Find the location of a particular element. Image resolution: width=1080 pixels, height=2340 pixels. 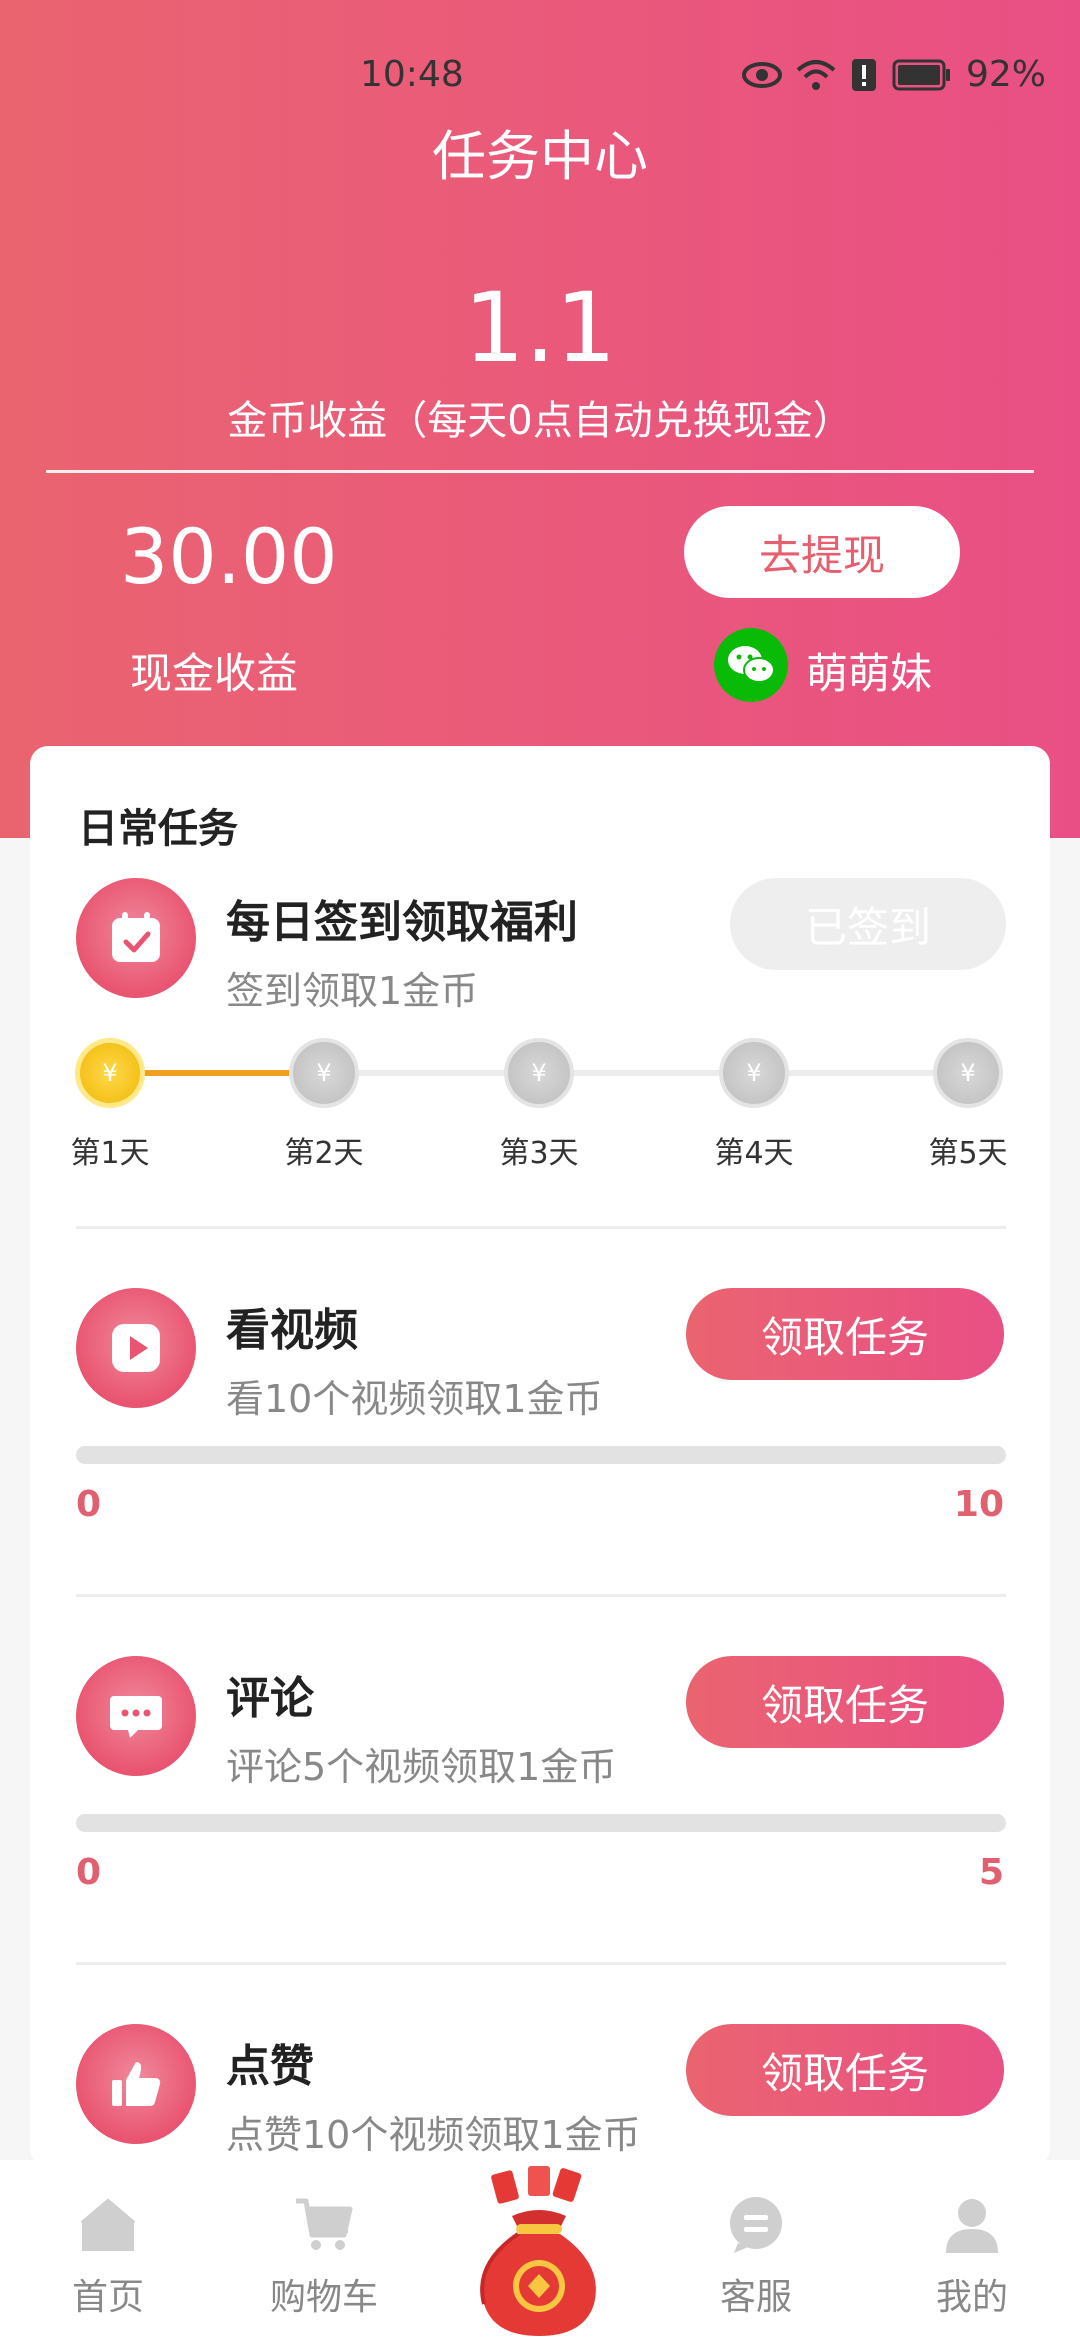

chat-icon is located at coordinates (756, 2225).